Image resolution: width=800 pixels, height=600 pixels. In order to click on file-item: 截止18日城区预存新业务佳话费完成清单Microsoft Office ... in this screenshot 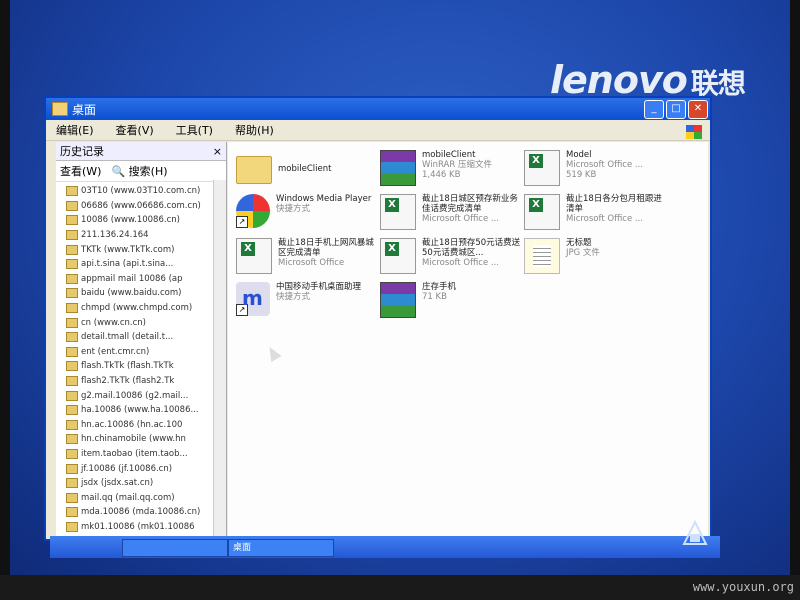, I will do `click(452, 215)`.